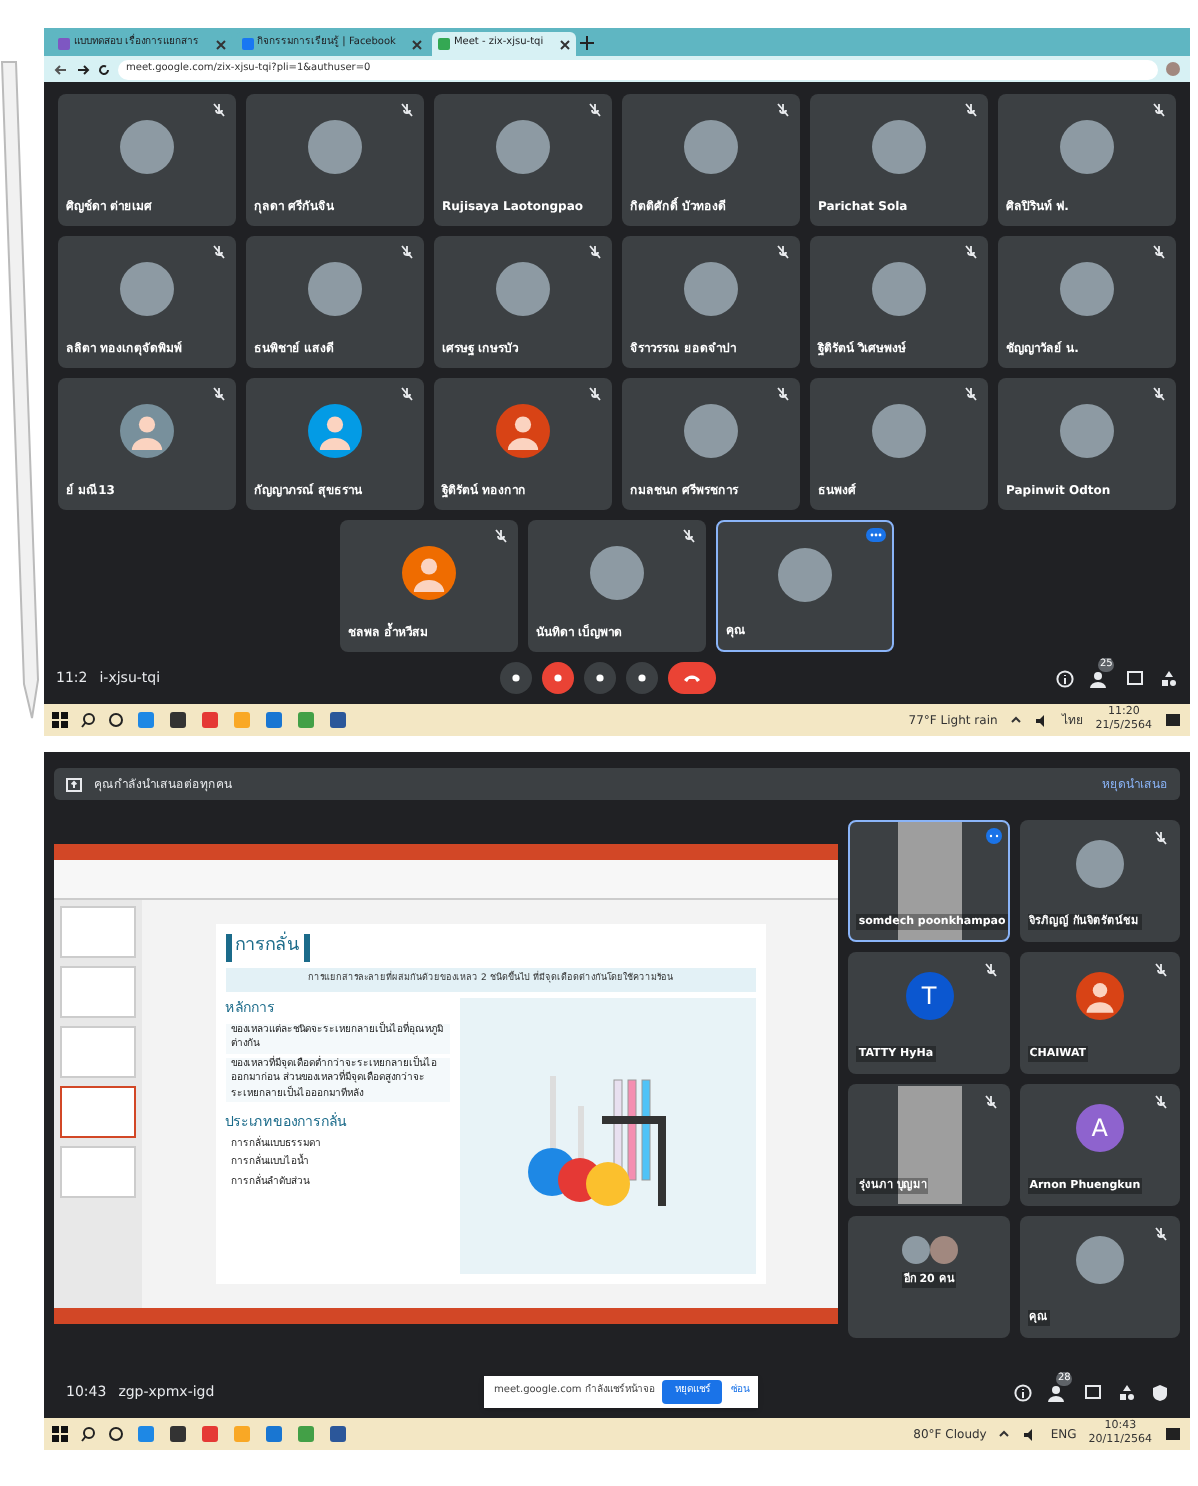 This screenshot has width=1198, height=1486. I want to click on plus-icon, so click(586, 43).